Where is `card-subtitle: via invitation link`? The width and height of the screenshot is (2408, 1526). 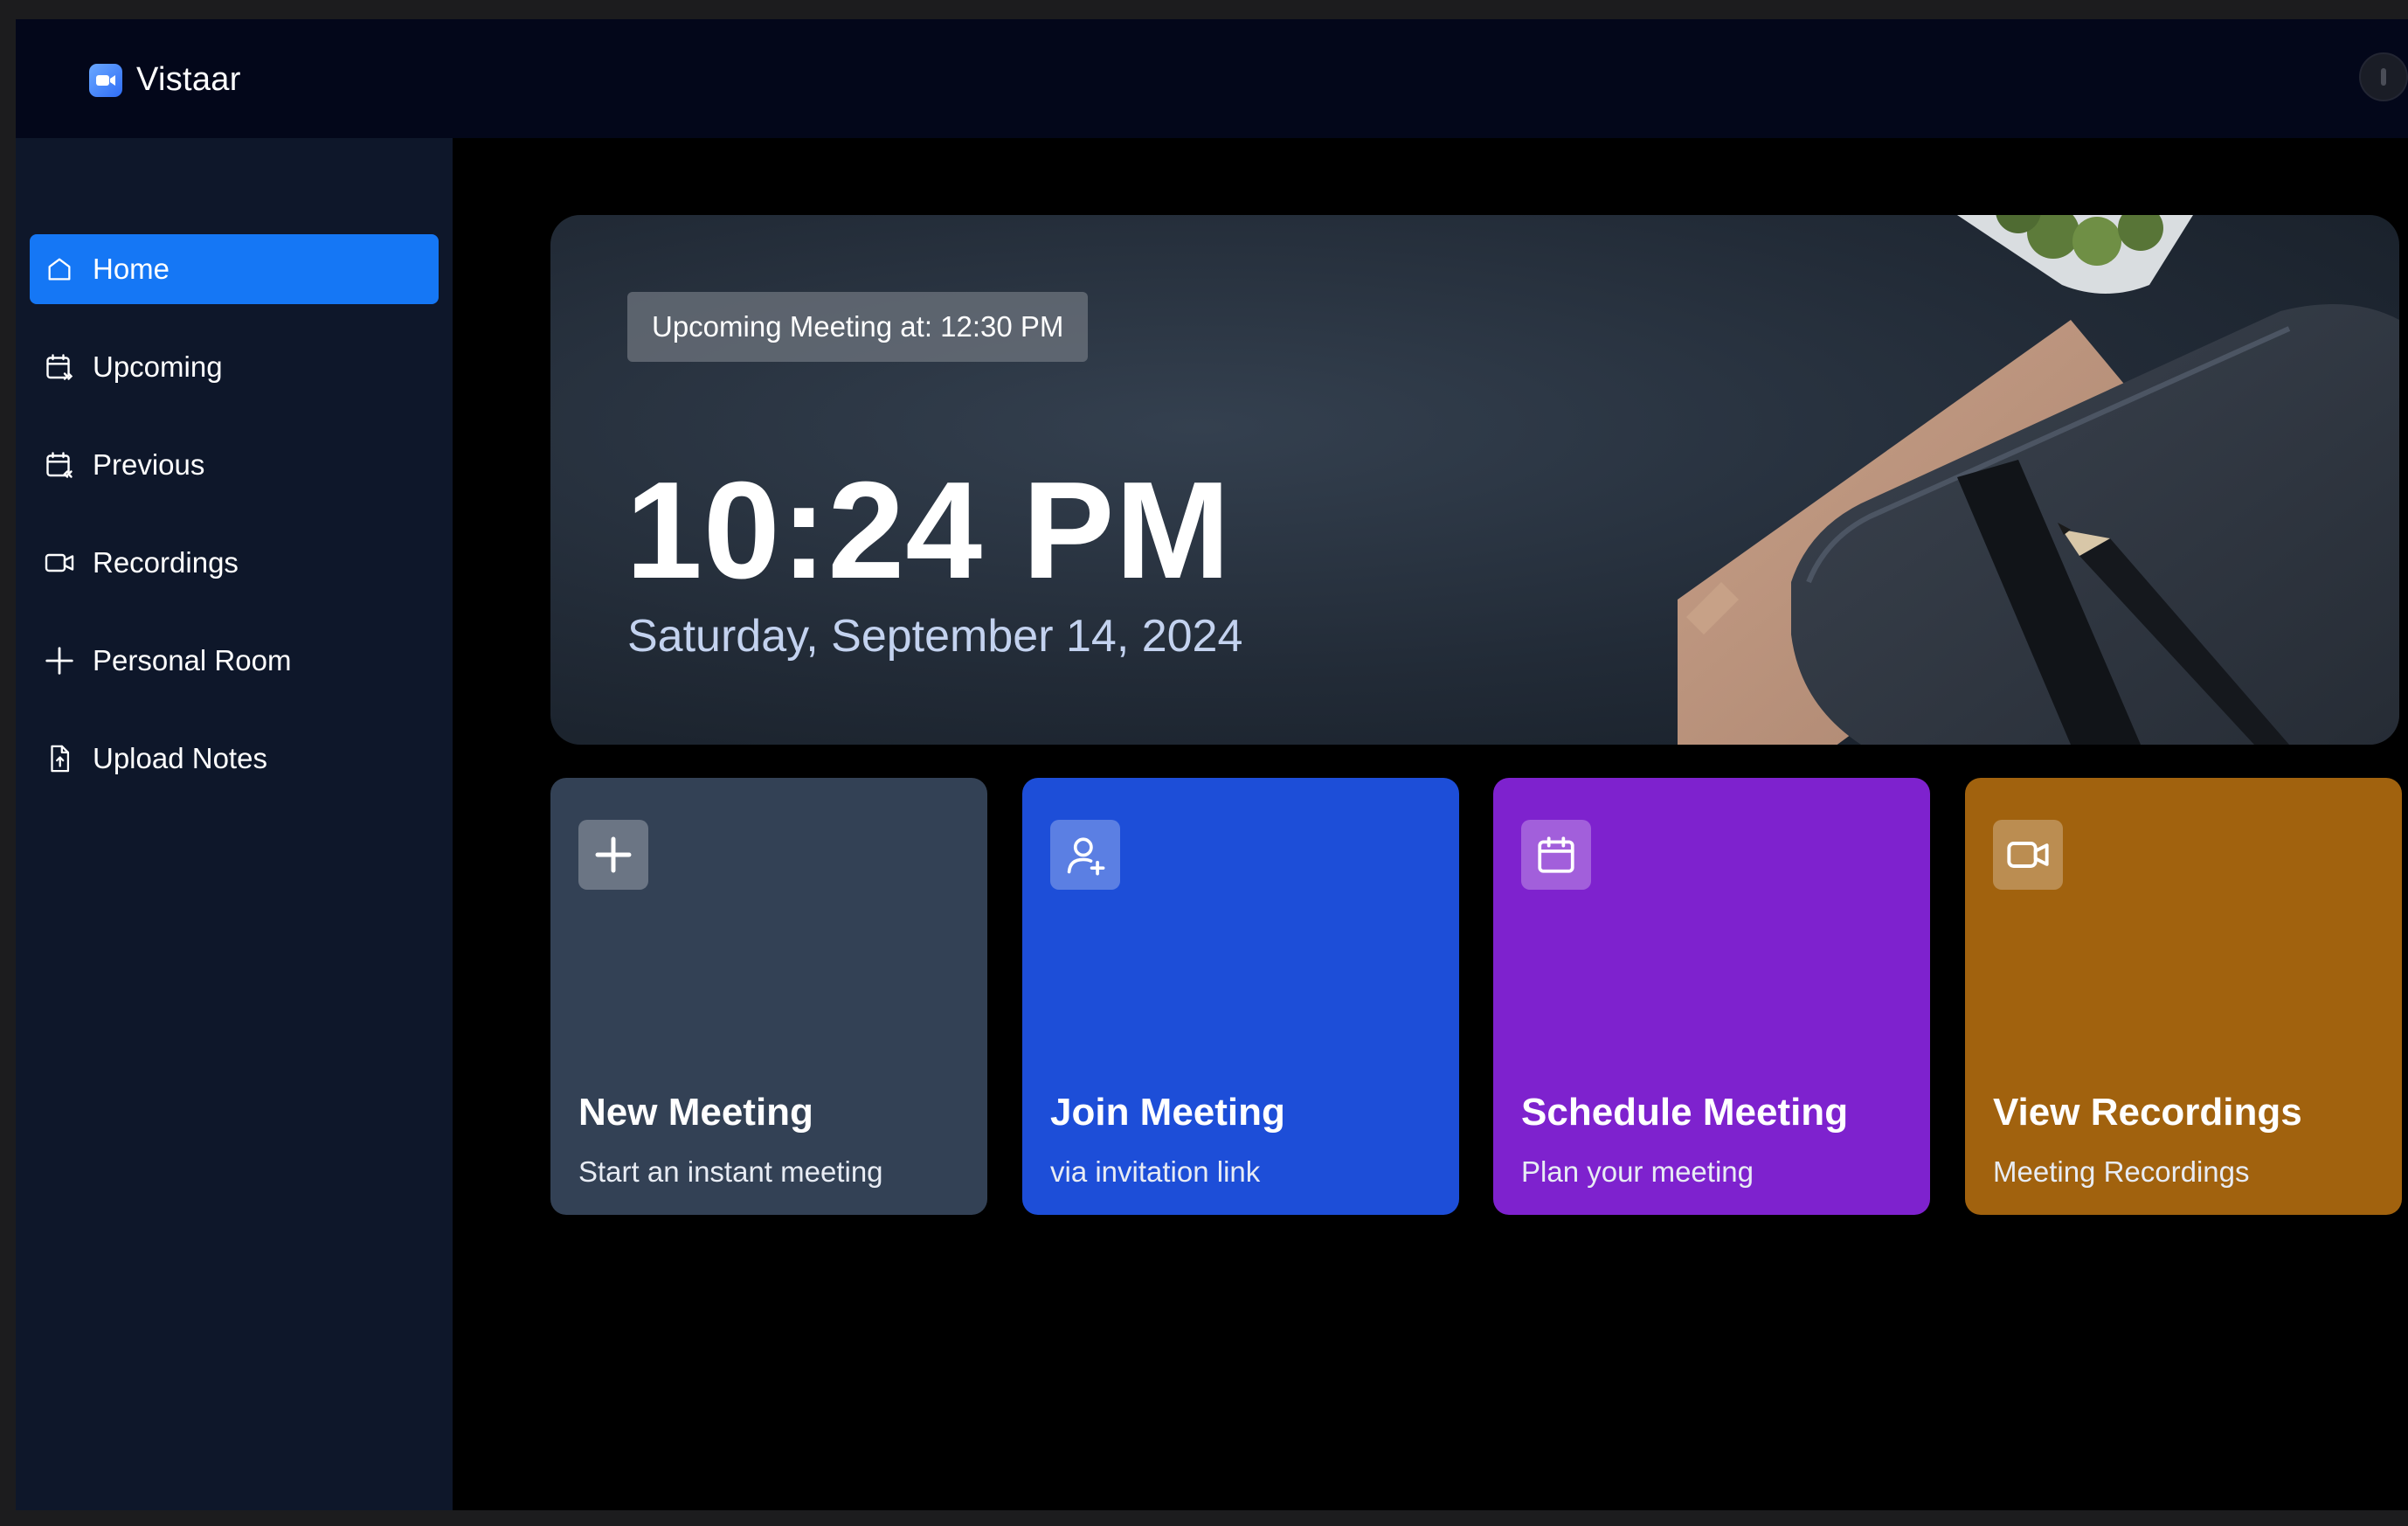 card-subtitle: via invitation link is located at coordinates (1155, 1171).